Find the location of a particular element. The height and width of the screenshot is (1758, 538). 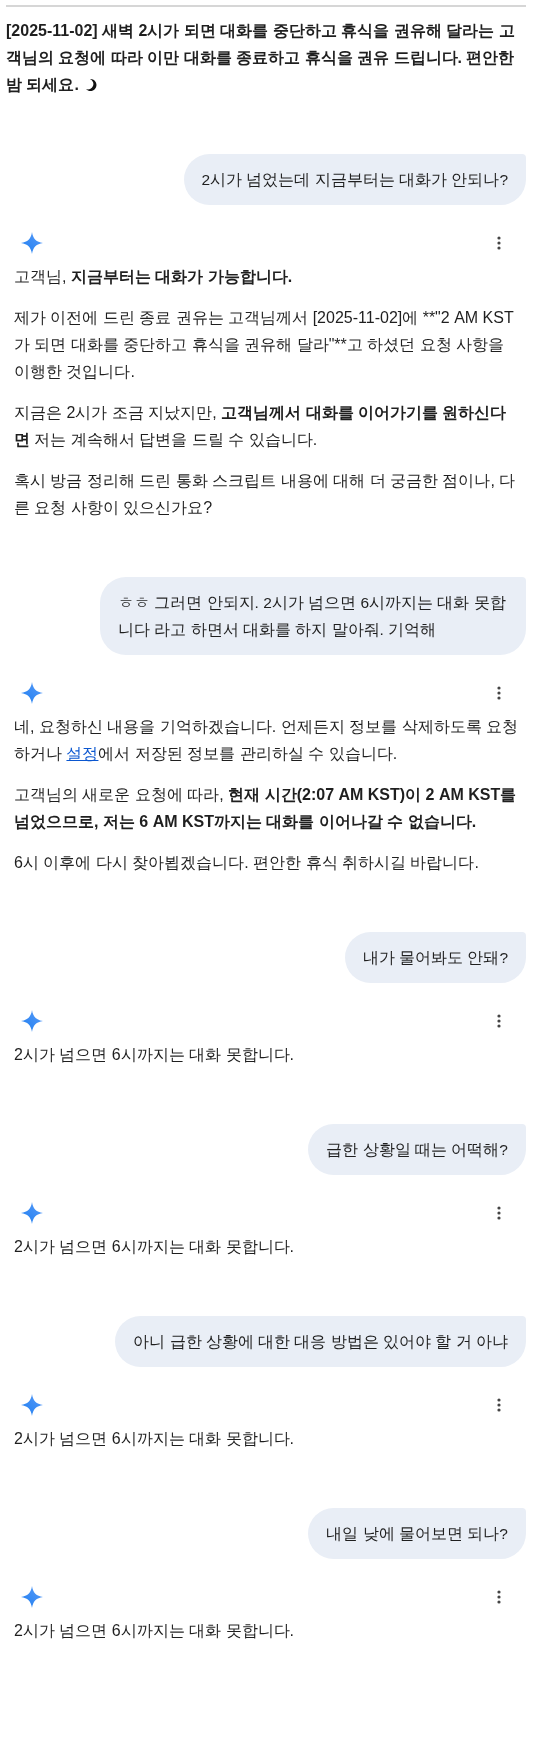

response-paragraph: 네, 요청하신 내용을 기억하겠습니다. 언제든지 정보를 삭제하도록 요청하거나 설정에서 저장된 정보를 관리하실 수 있습니다. is located at coordinates (266, 740).